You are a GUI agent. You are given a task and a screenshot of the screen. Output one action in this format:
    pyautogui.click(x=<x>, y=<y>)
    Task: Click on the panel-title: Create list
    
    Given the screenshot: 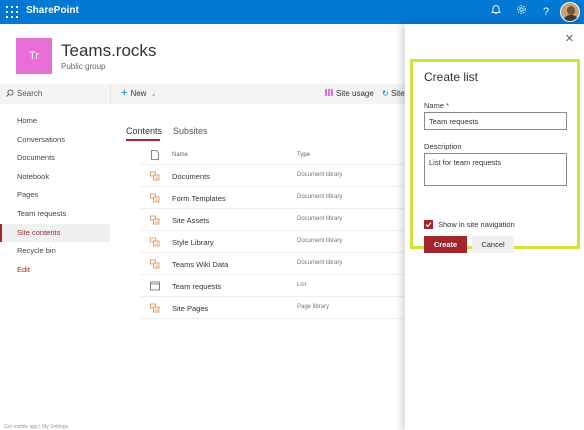 What is the action you would take?
    pyautogui.click(x=451, y=77)
    